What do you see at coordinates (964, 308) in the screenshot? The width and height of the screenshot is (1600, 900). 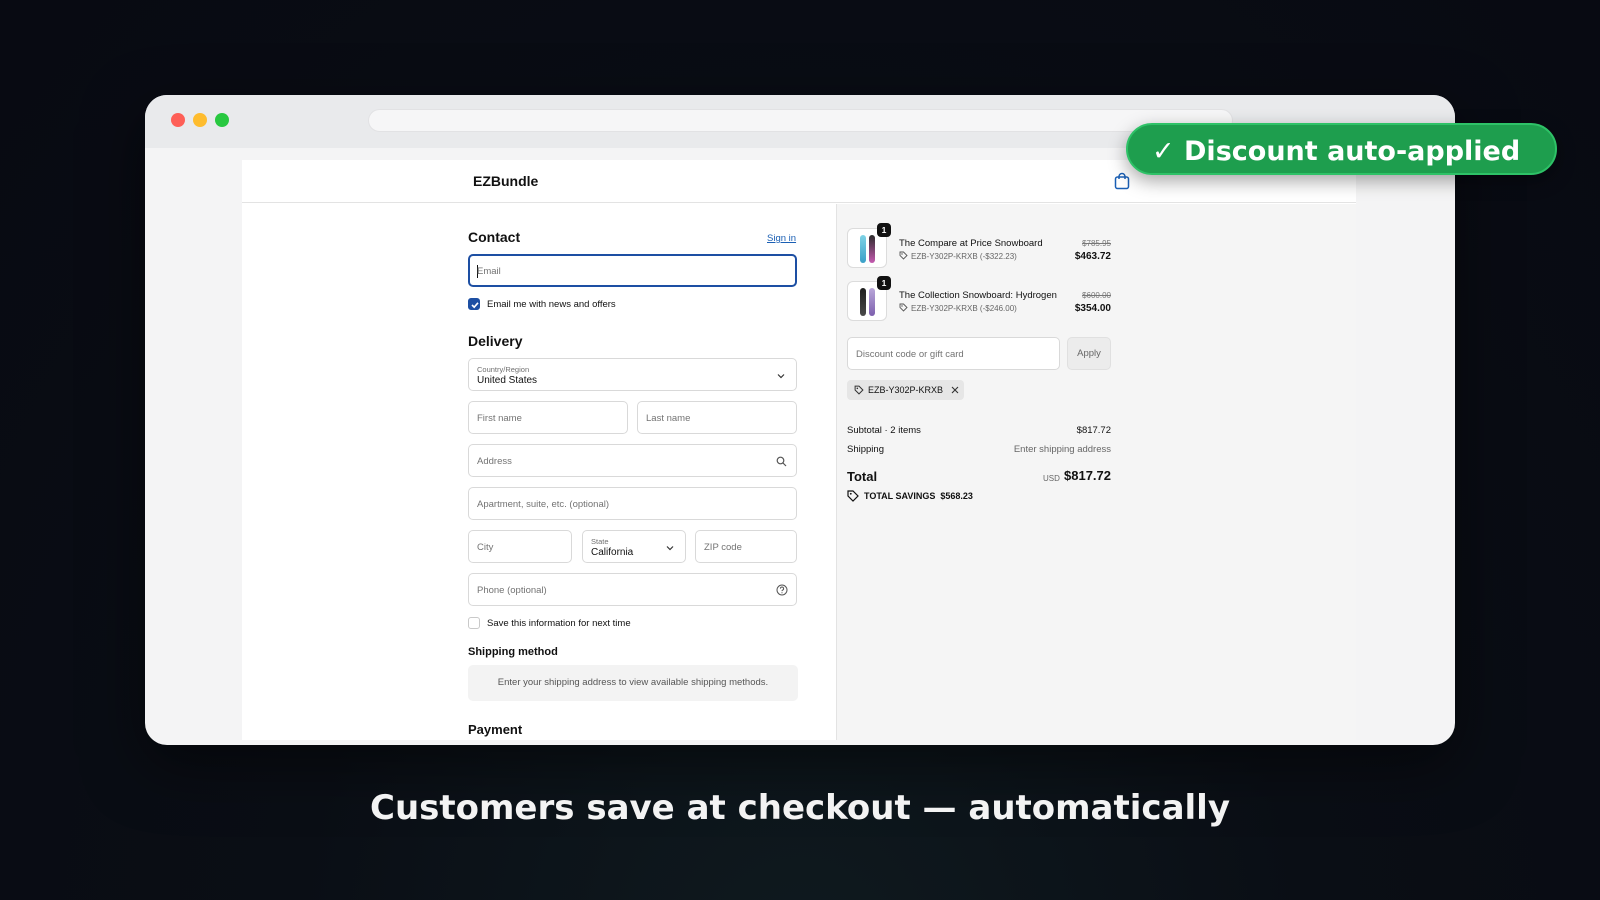 I see `product-discount: EZB-Y302P-KRXB (-$246.00)` at bounding box center [964, 308].